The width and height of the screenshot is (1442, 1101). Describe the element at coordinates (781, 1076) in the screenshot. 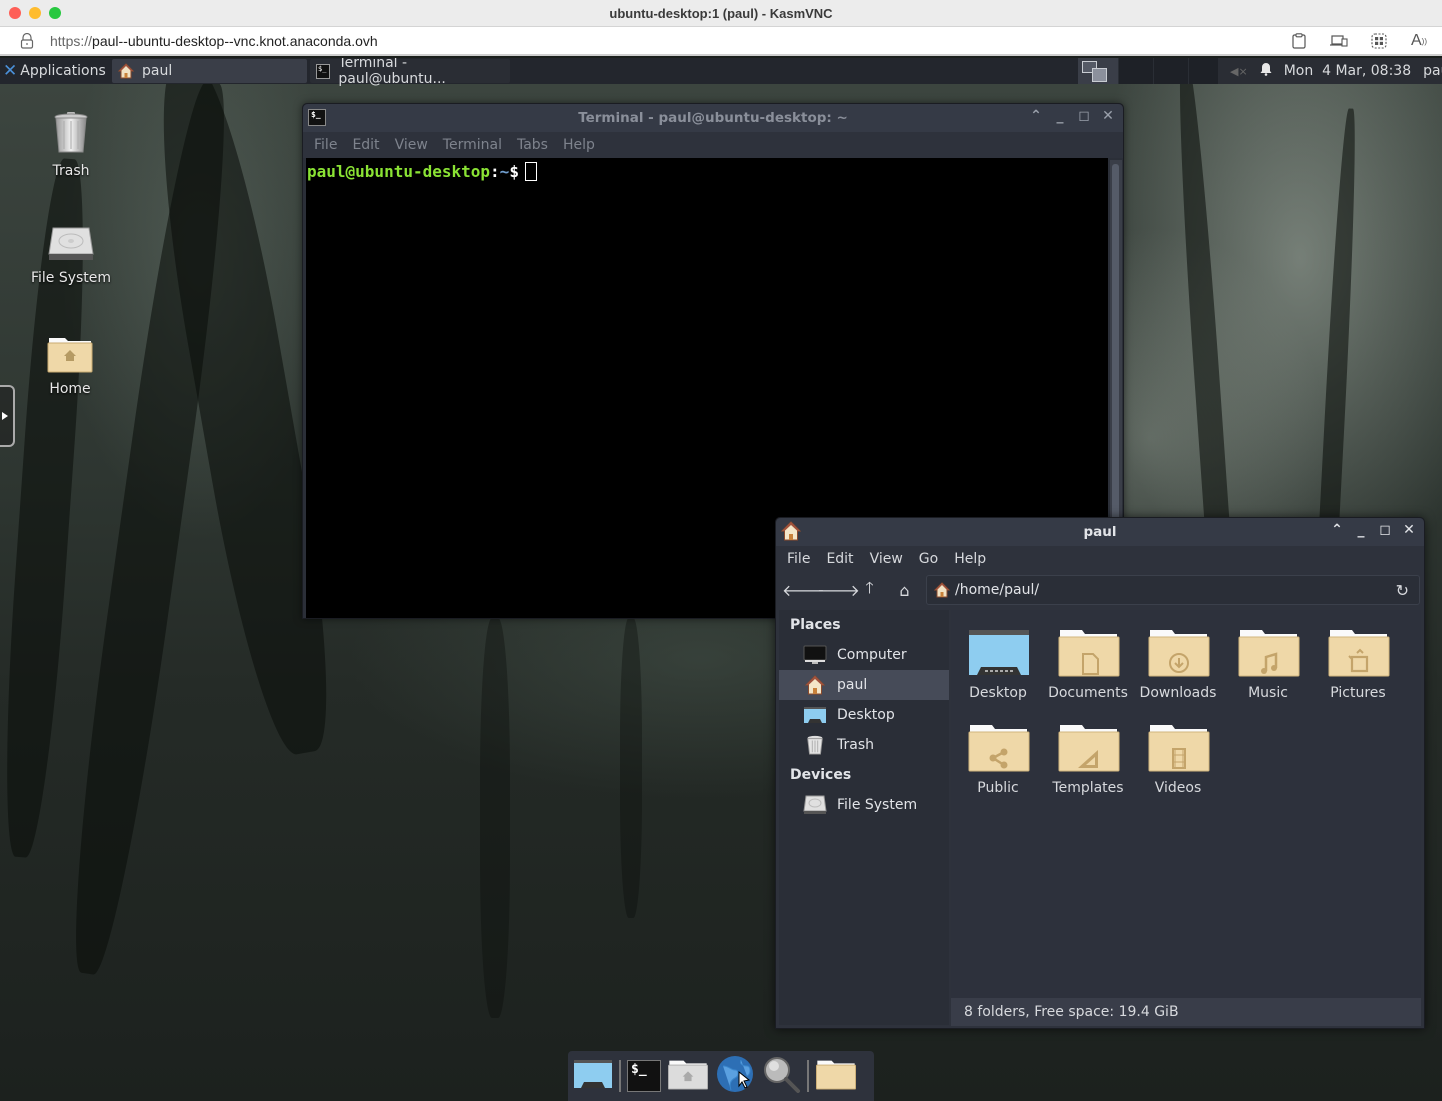

I see `search-icon` at that location.